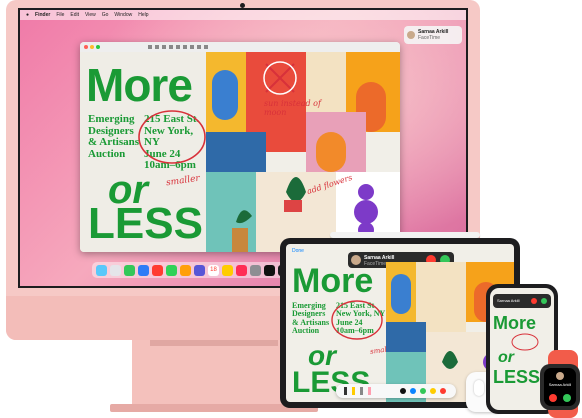 The height and width of the screenshot is (418, 582). What do you see at coordinates (506, 357) in the screenshot?
I see `poster-headline-or: or` at bounding box center [506, 357].